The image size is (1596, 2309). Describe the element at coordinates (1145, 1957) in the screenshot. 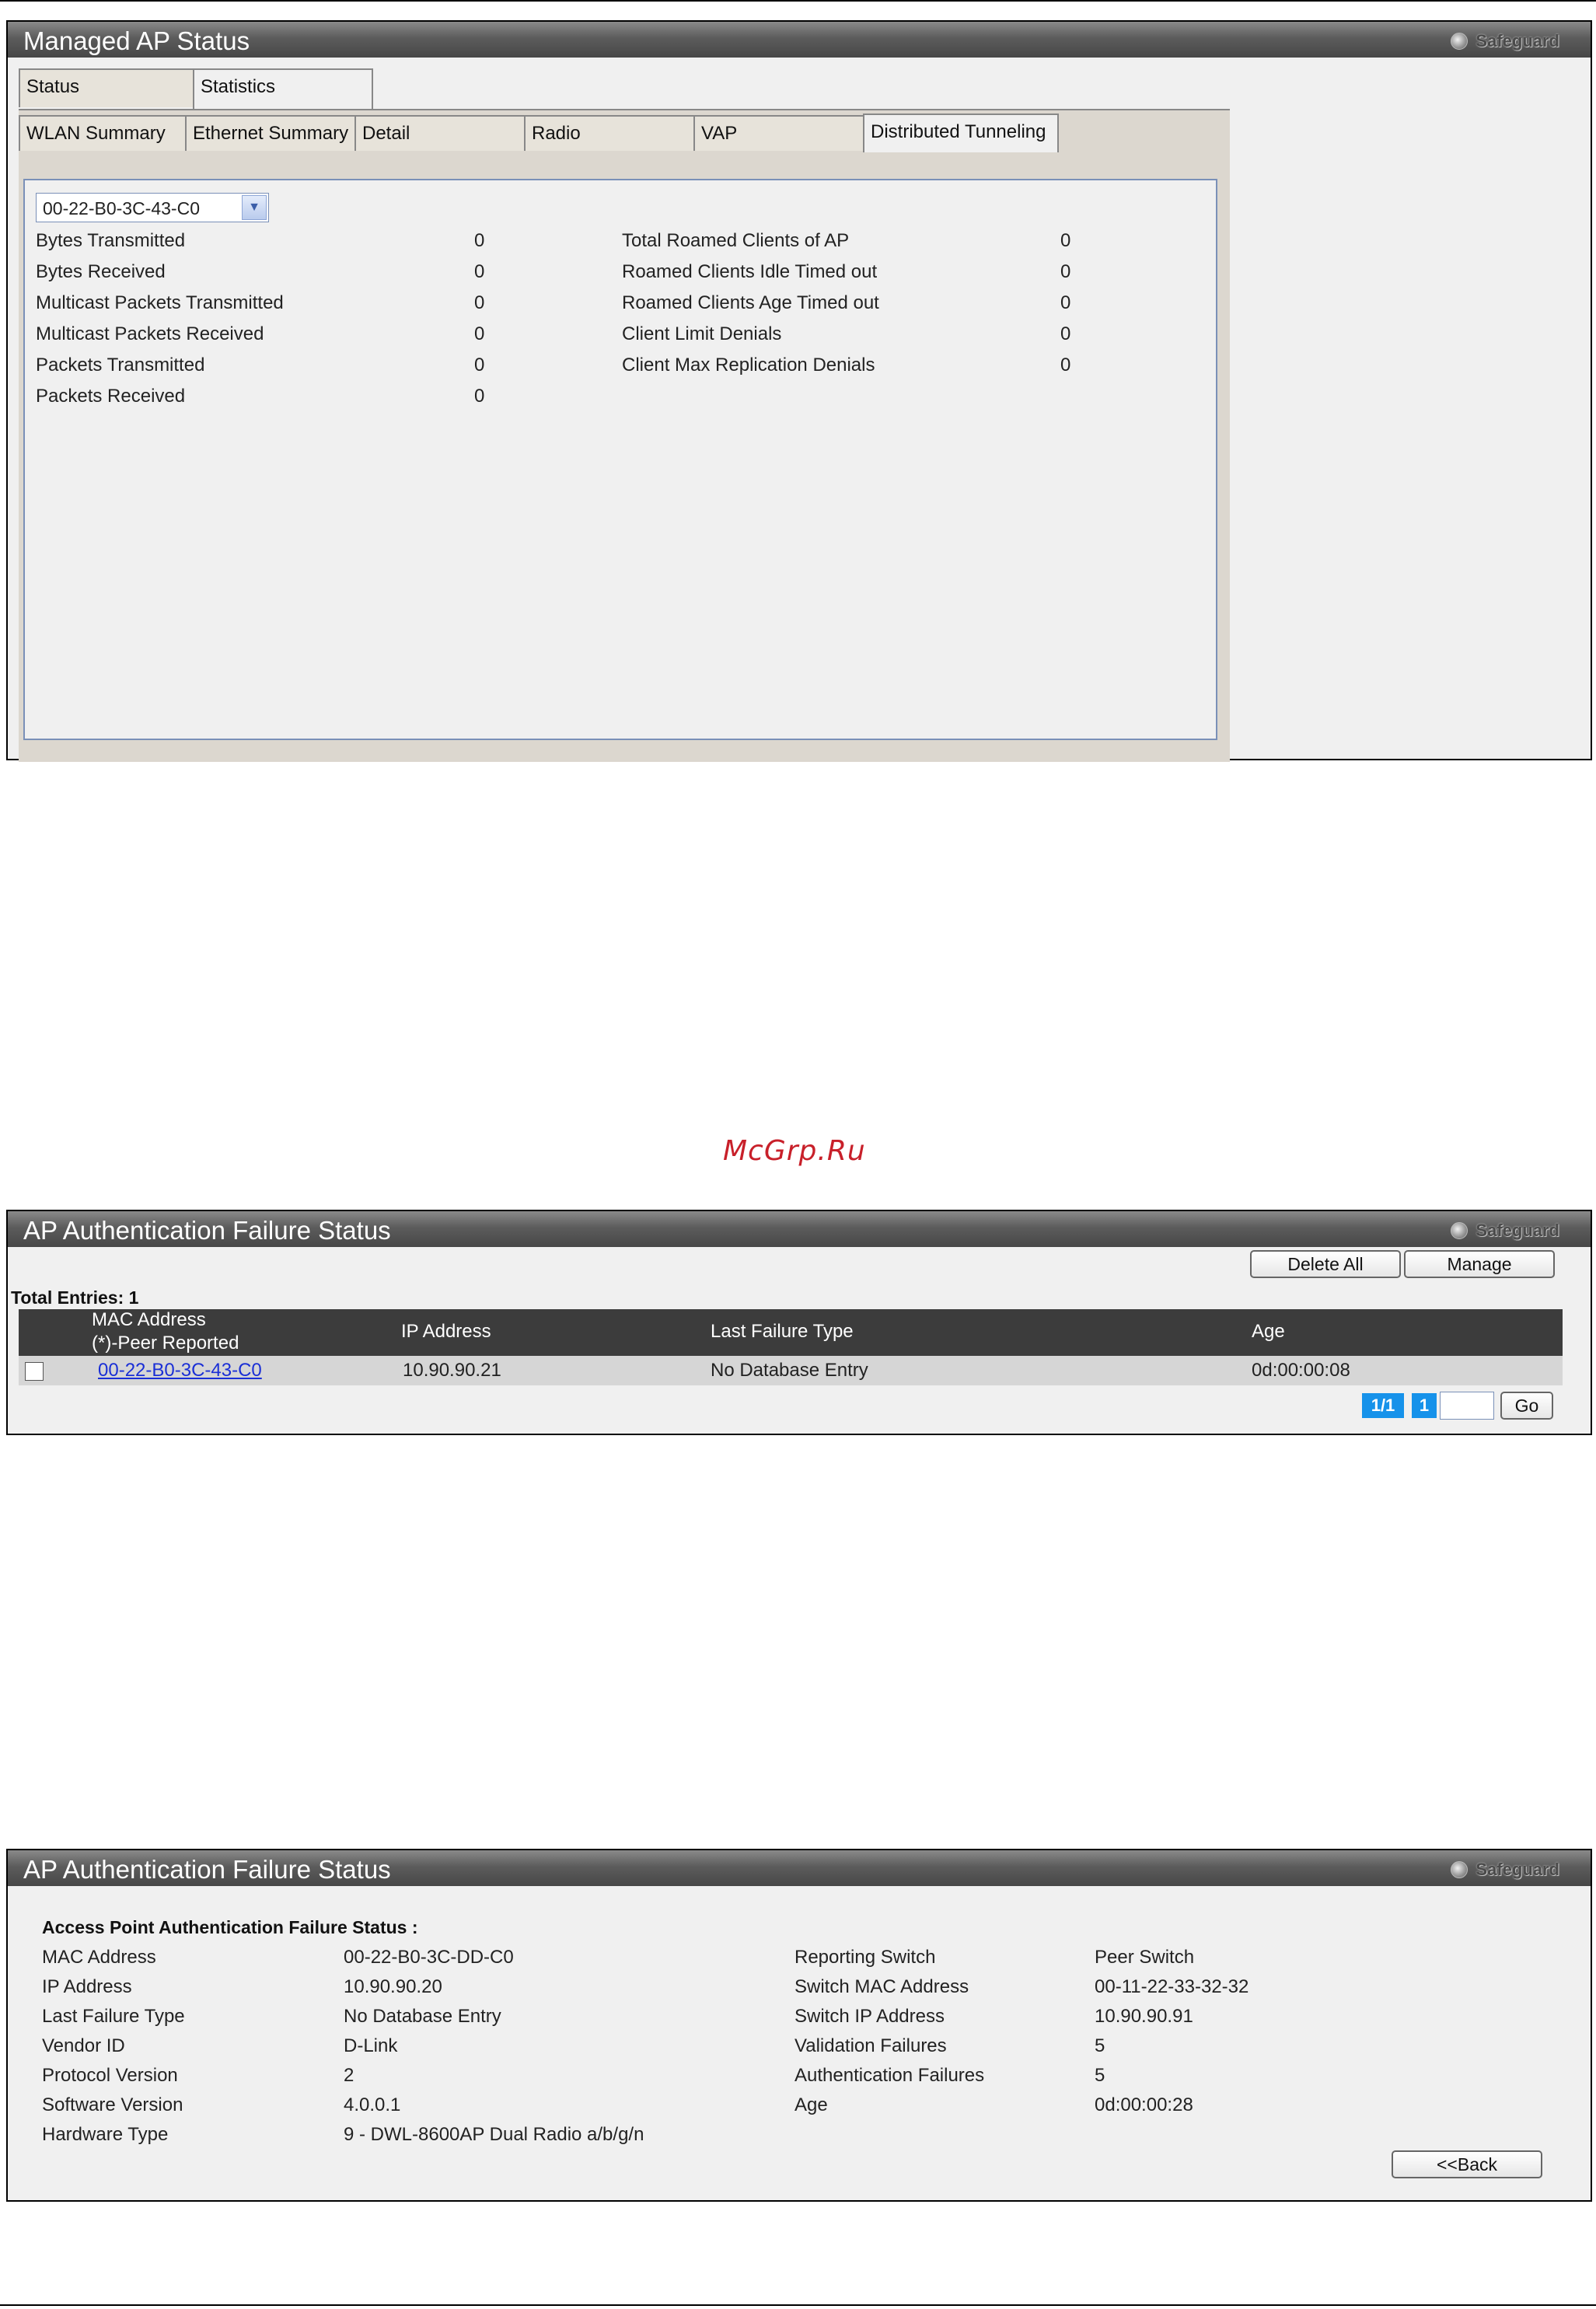

I see `detail-value: Peer Switch` at that location.